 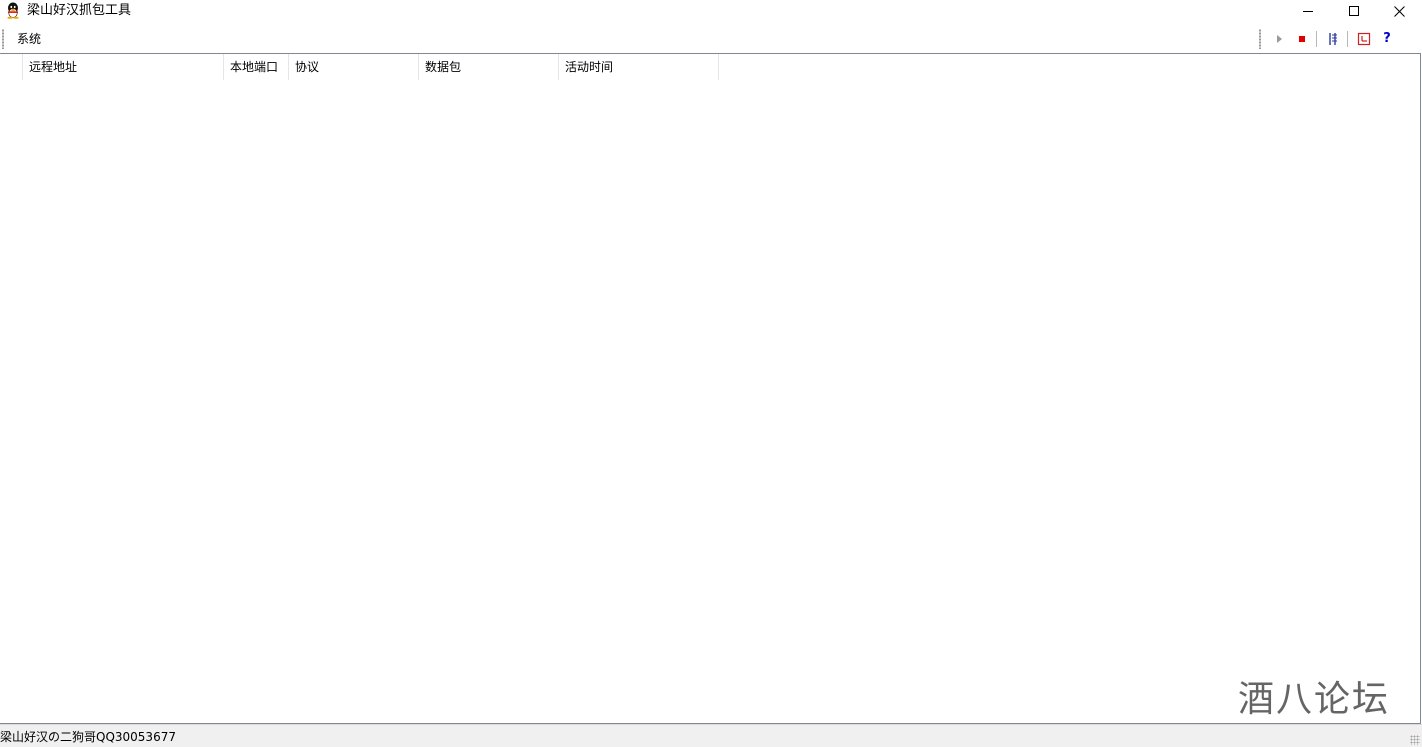 I want to click on column-header-remote-address: 远程地址, so click(x=123, y=67).